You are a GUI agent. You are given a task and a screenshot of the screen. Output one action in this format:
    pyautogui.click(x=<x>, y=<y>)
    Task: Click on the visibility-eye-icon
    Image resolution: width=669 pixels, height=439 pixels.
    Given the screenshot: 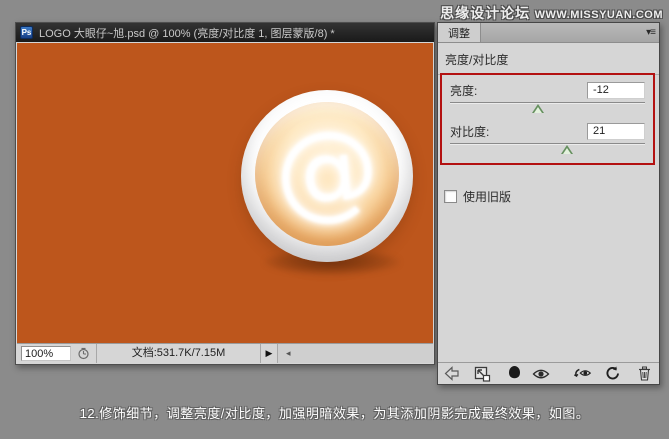 What is the action you would take?
    pyautogui.click(x=541, y=374)
    